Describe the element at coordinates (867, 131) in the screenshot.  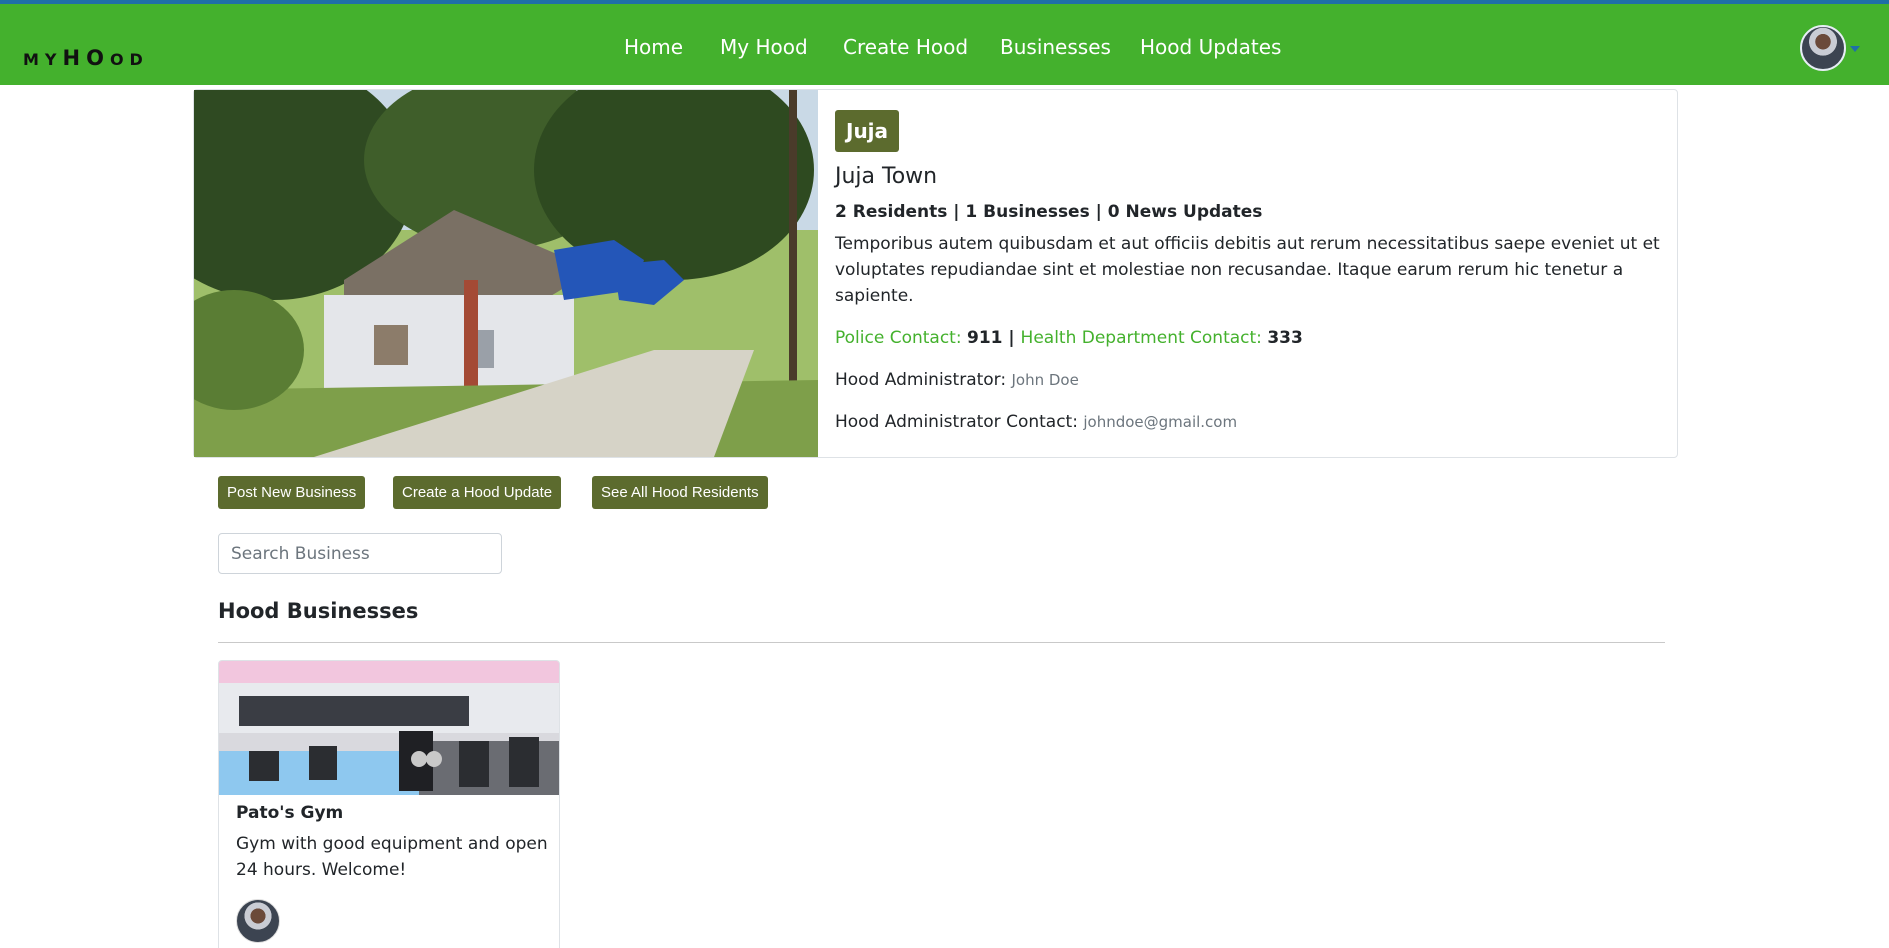
I see `hood-badge: Juja` at that location.